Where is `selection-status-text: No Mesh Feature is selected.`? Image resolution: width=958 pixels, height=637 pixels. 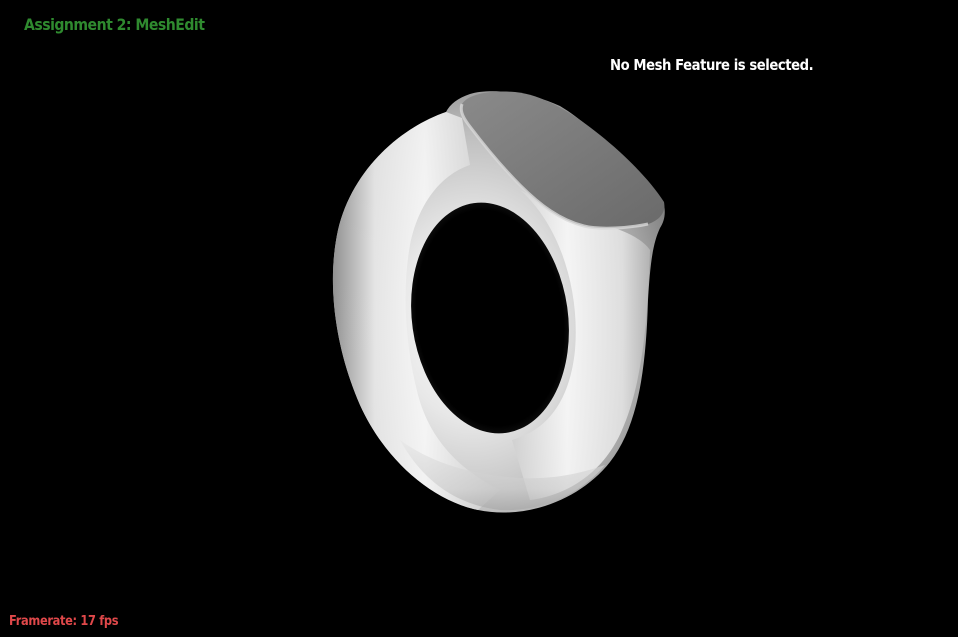 selection-status-text: No Mesh Feature is selected. is located at coordinates (712, 65).